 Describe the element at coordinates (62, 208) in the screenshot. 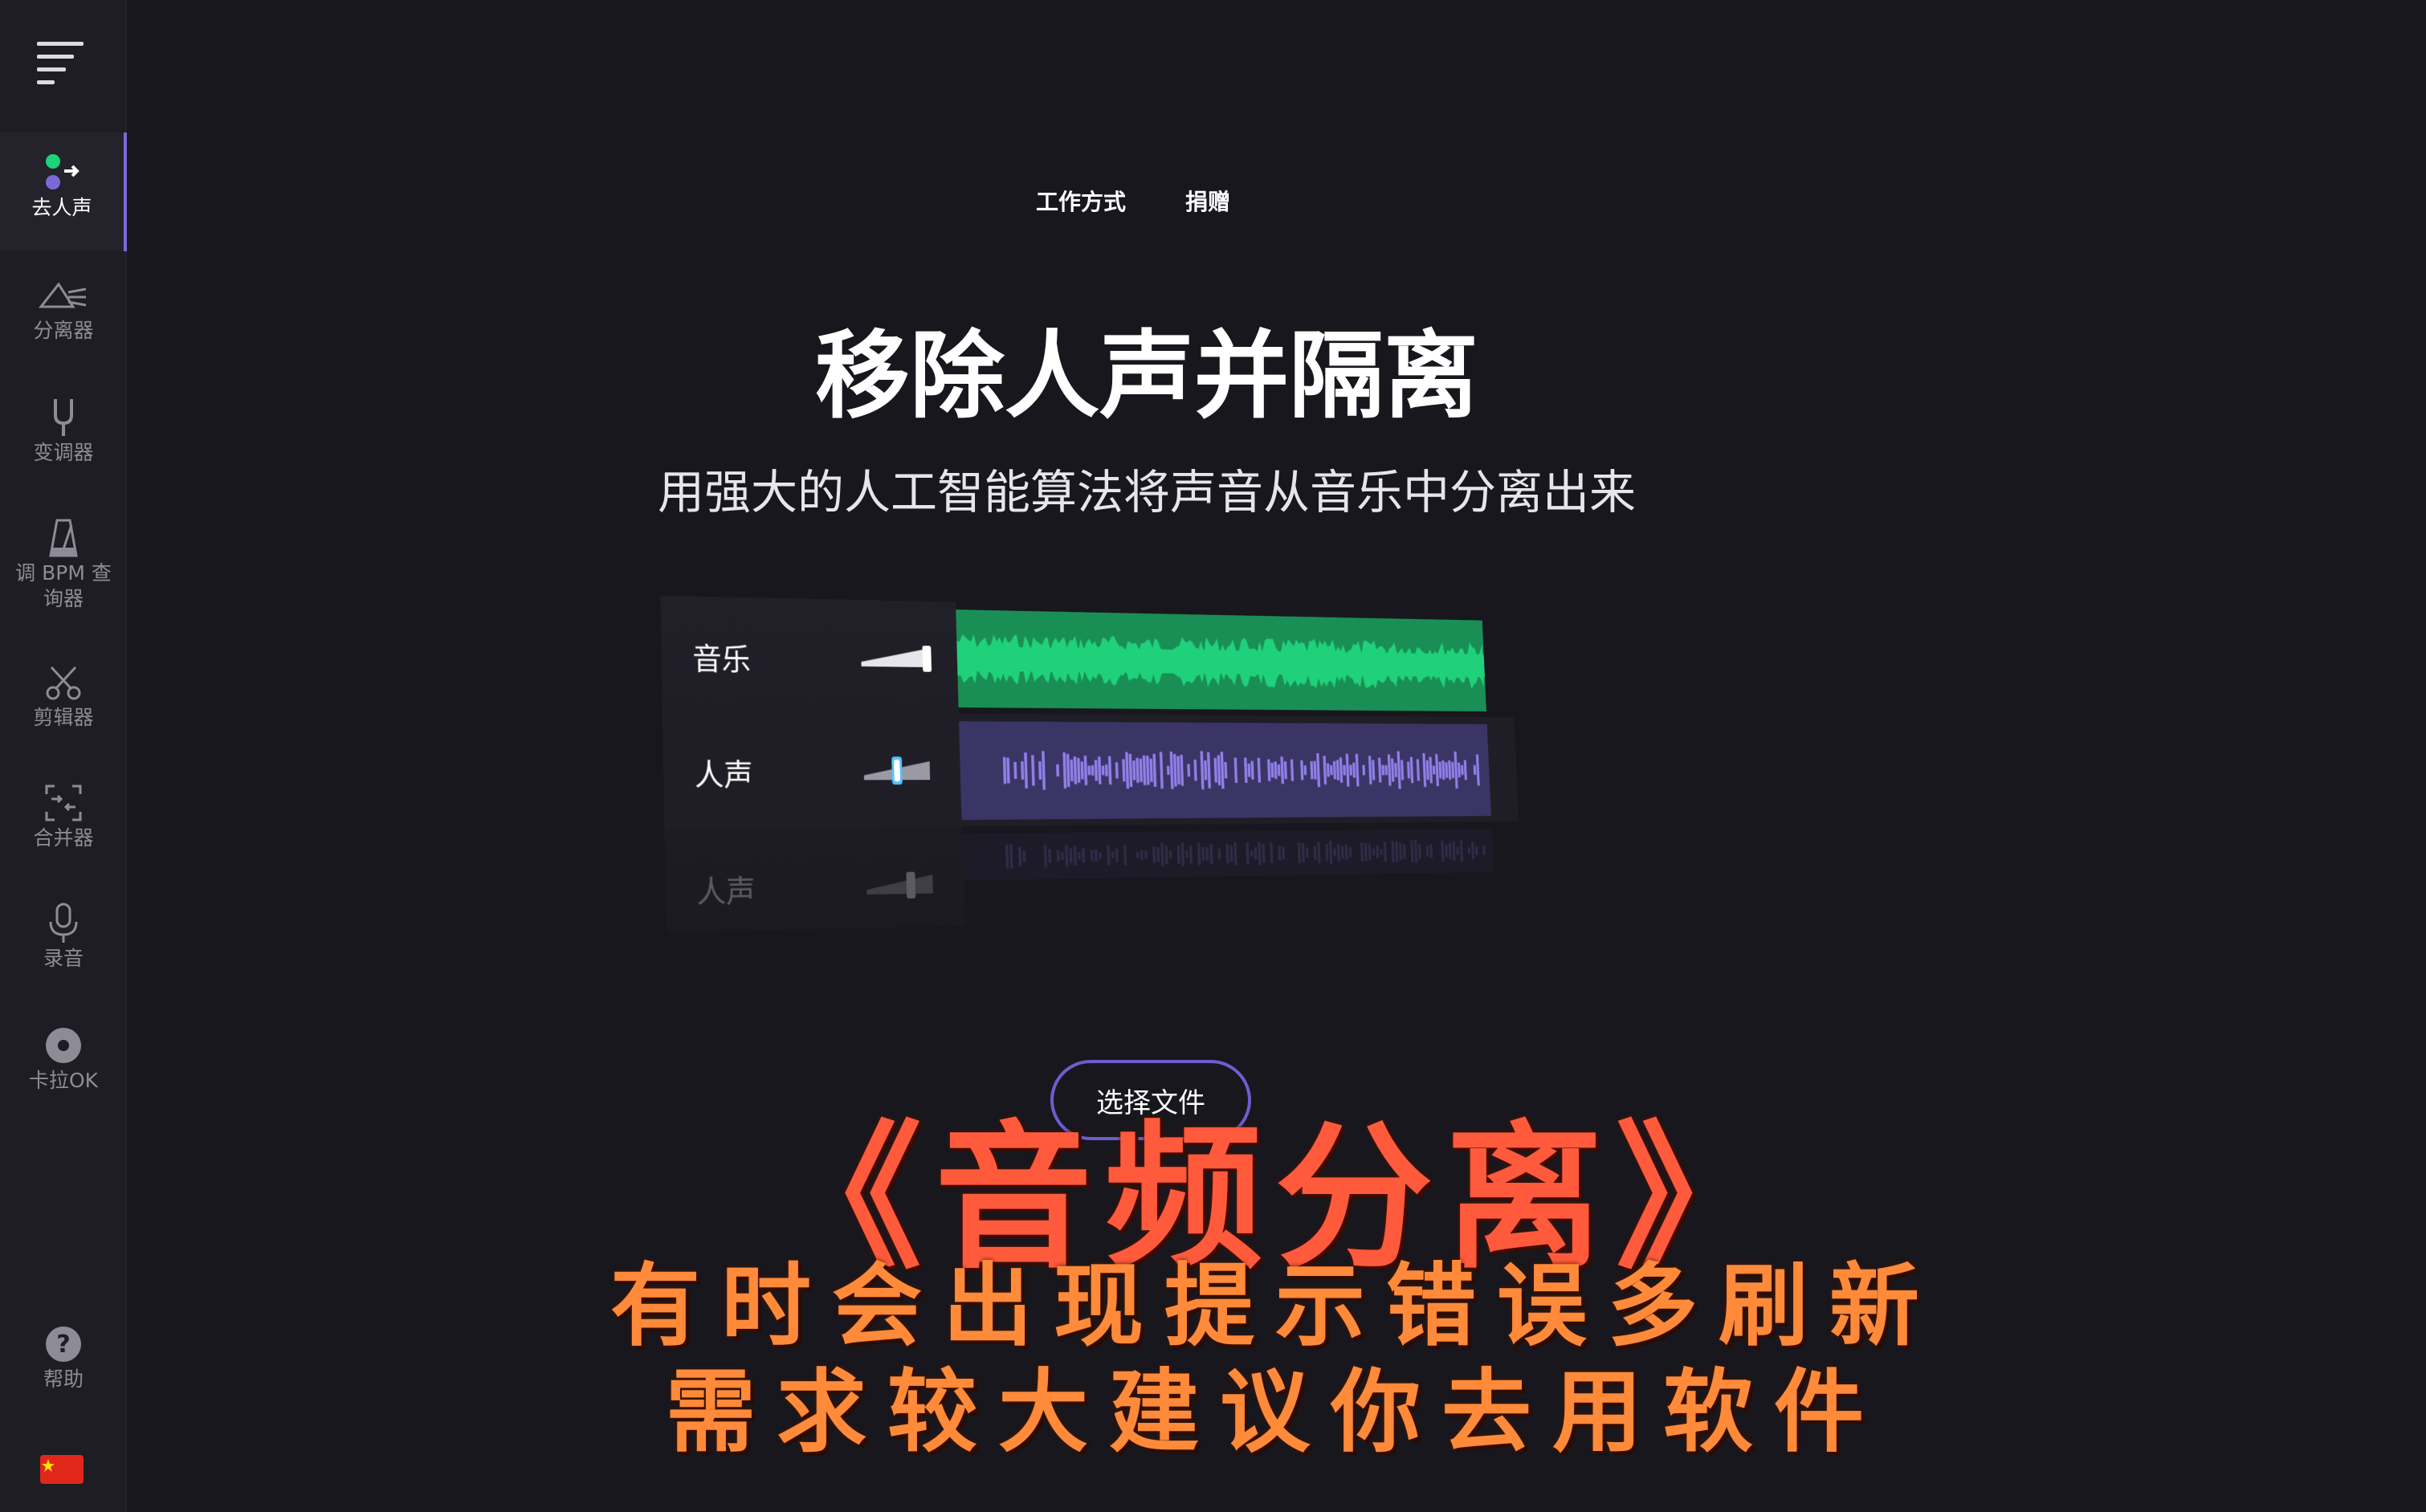

I see `sidebar-item-label: 去人声` at that location.